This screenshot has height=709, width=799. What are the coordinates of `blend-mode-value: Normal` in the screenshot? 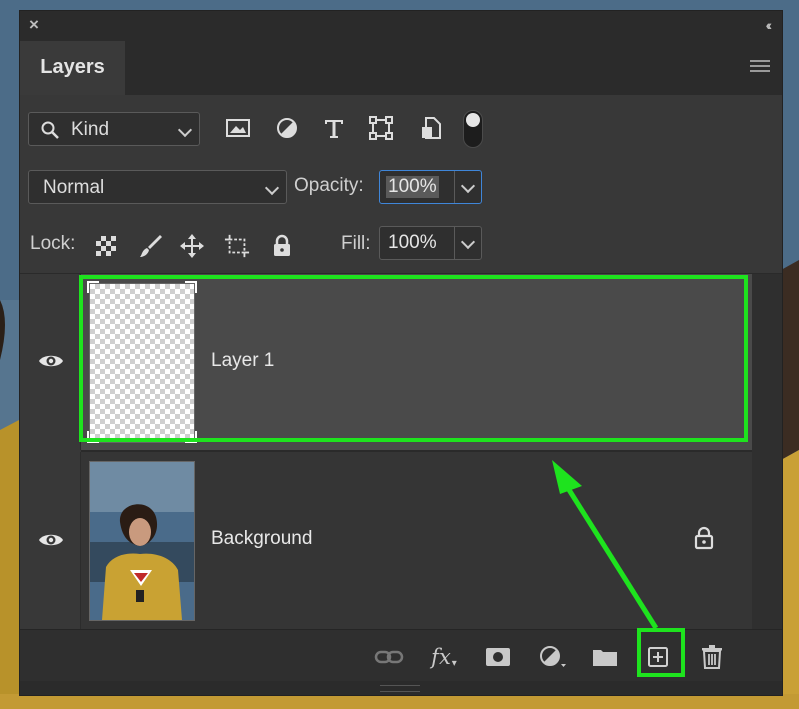 It's located at (74, 187).